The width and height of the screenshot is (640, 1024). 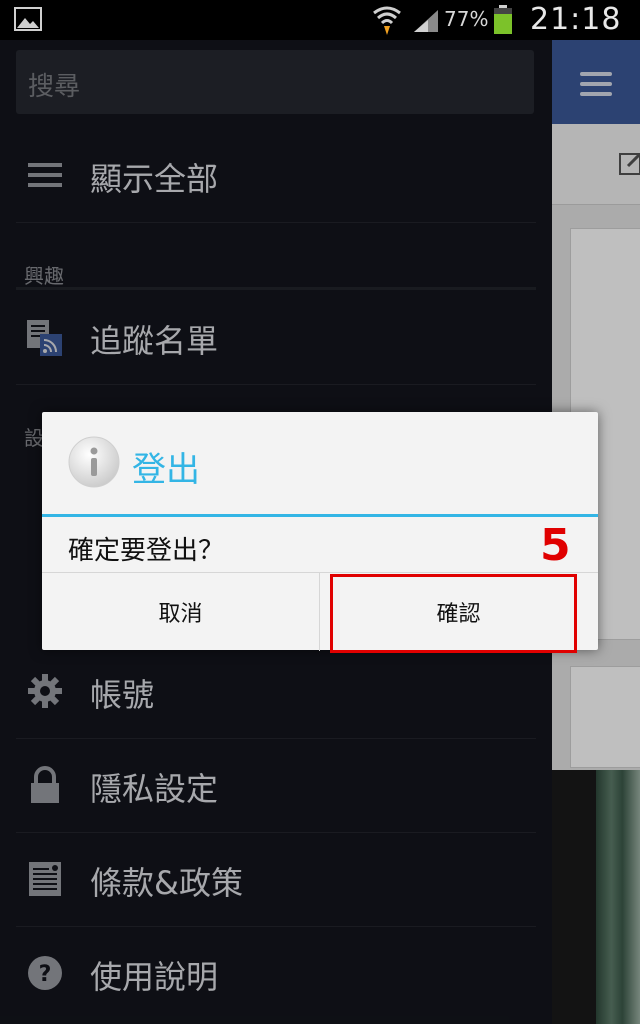 I want to click on clock: 21:18, so click(x=576, y=19).